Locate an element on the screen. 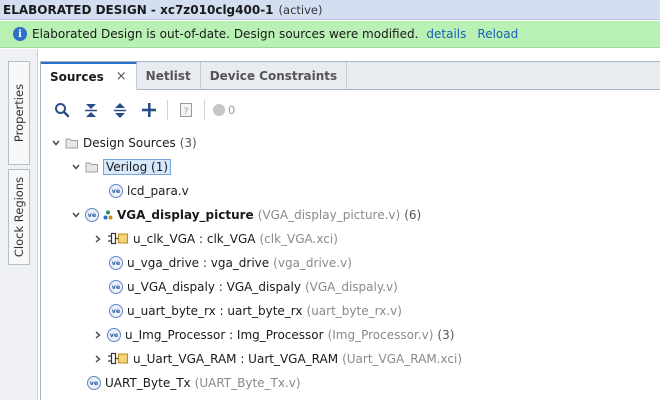 The width and height of the screenshot is (660, 400). search-icon is located at coordinates (62, 110).